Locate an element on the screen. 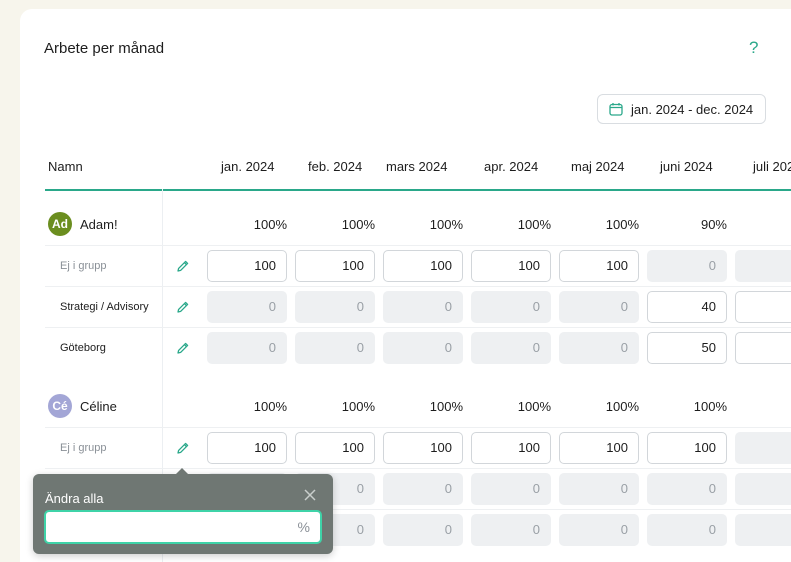 The width and height of the screenshot is (791, 562). person-row: Ad Adam! 100% 100% 100% 100% 100% 90% is located at coordinates (418, 222).